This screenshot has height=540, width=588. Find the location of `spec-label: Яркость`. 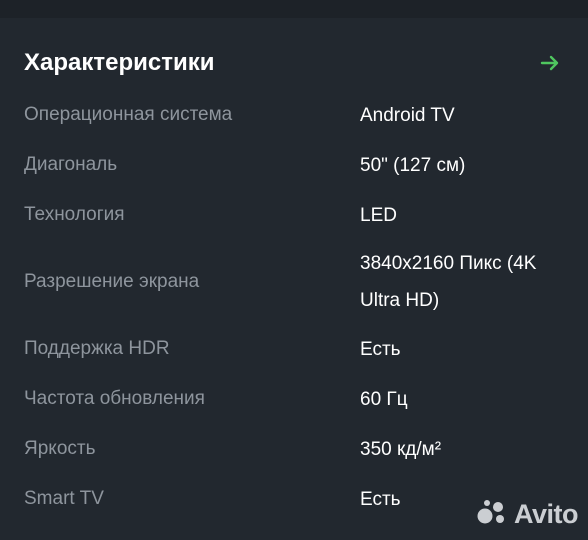

spec-label: Яркость is located at coordinates (60, 448).